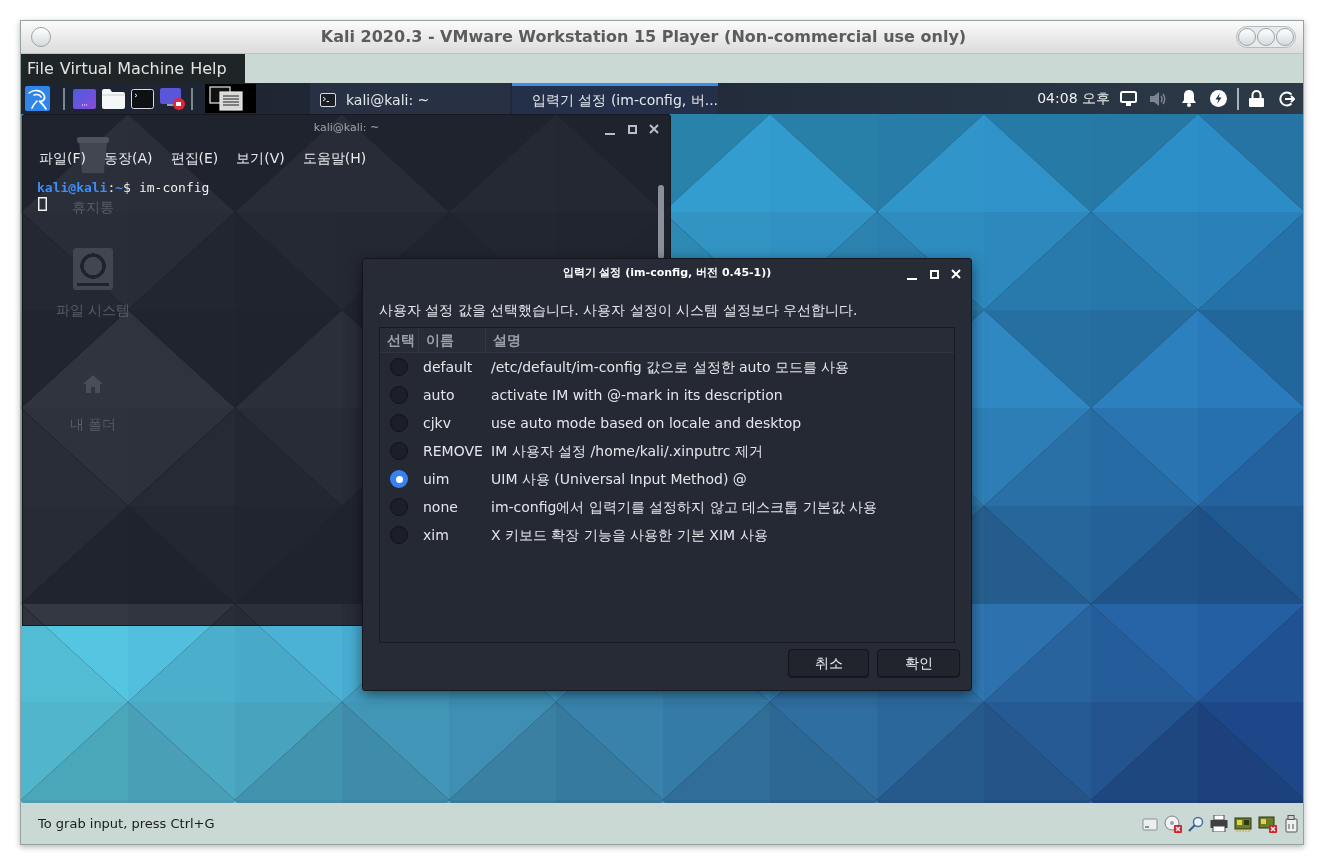 The width and height of the screenshot is (1324, 865). Describe the element at coordinates (667, 273) in the screenshot. I see `dialog-title: 입력기 설정 (im-config, 버전 0.45-1))` at that location.